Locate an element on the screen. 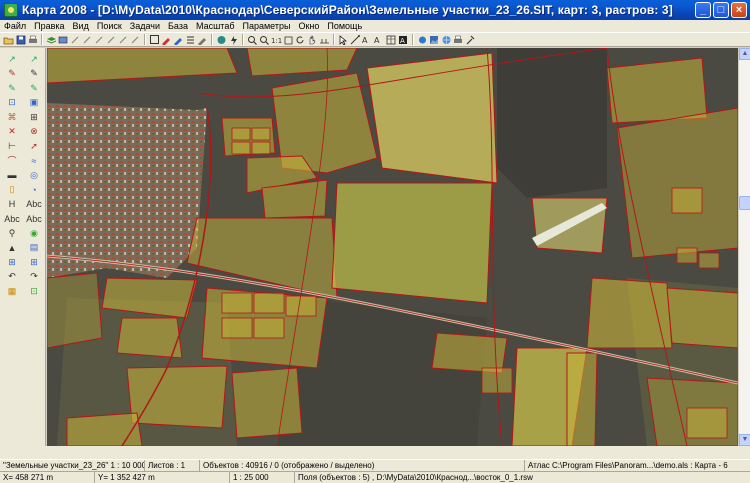  list-icon is located at coordinates (190, 39).